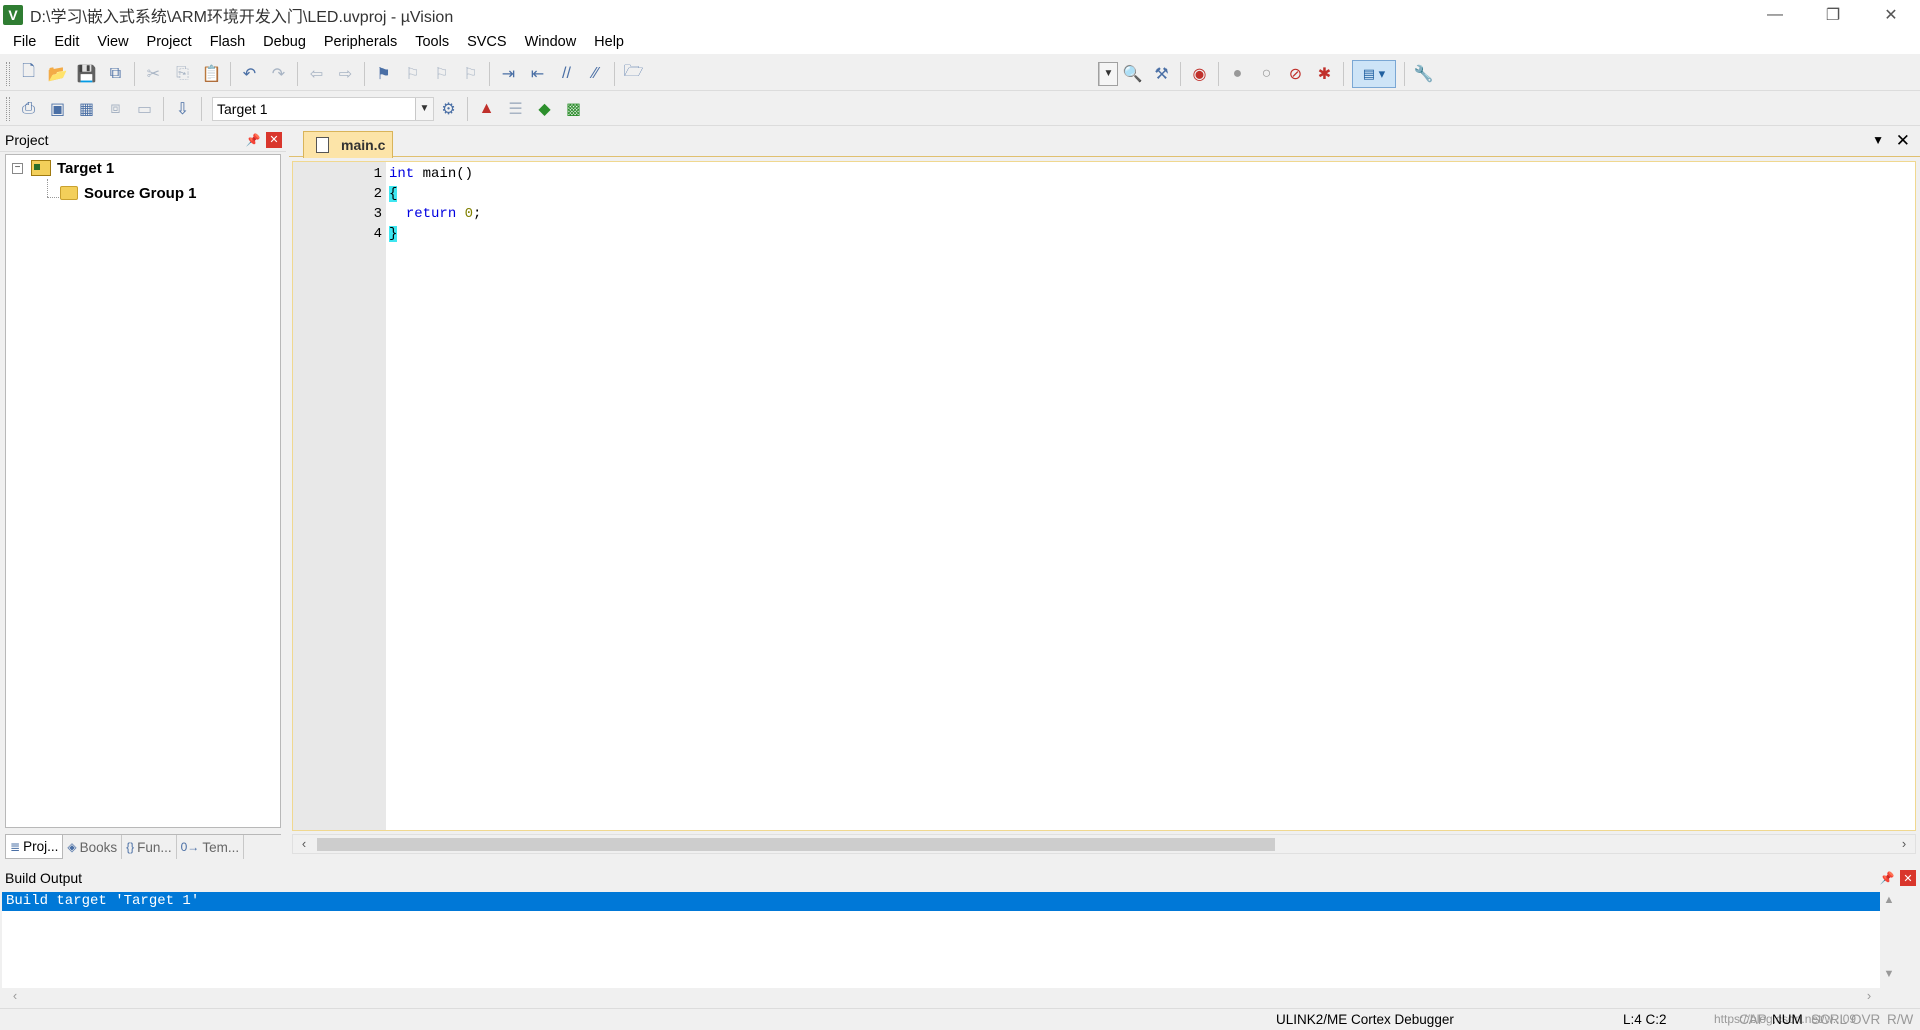 The image size is (1920, 1030). Describe the element at coordinates (960, 109) in the screenshot. I see `build-toolbar: ⎙ ▣ ▦ ⧈ ▭ ⇩ Target 1 ▼ ⚙ ▲ ☰ ◆ ▩` at that location.